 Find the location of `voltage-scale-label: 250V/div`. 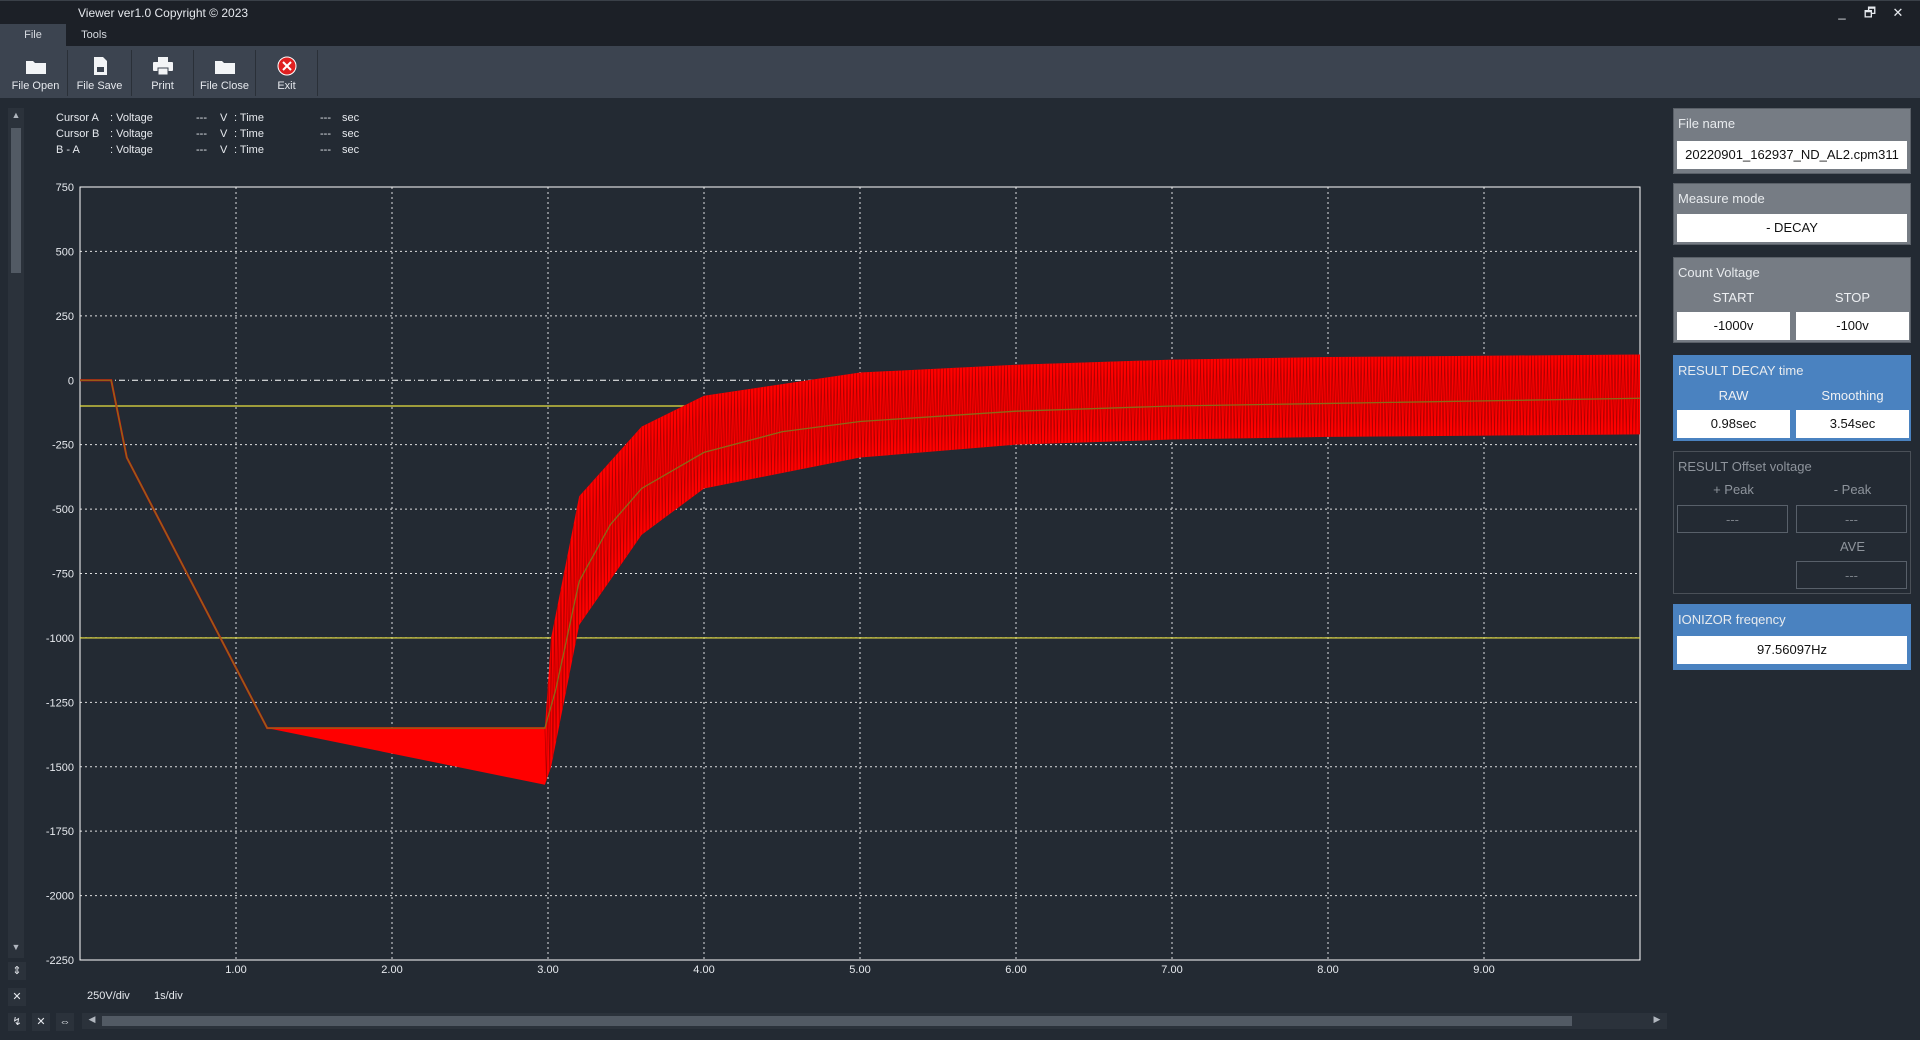

voltage-scale-label: 250V/div is located at coordinates (108, 996).